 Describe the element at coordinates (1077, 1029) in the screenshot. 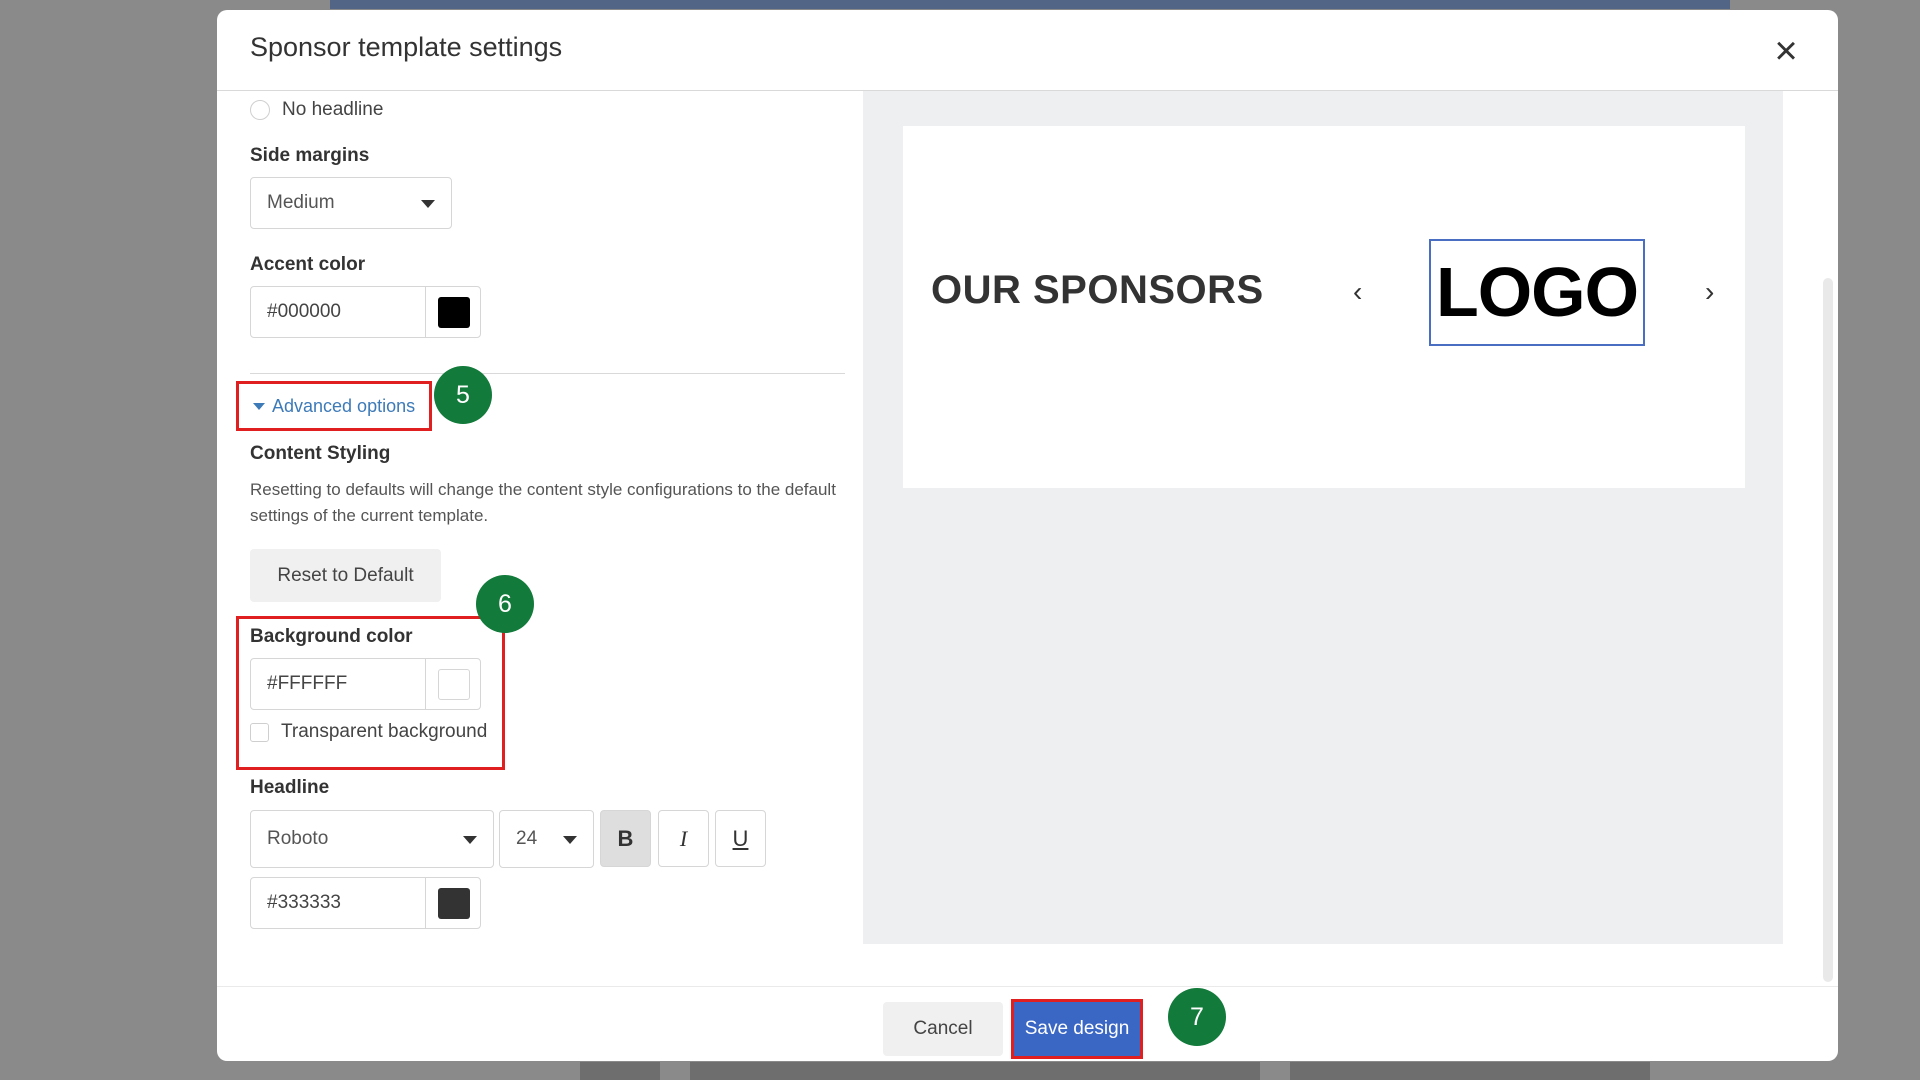

I see `save-design-button: Save design` at that location.